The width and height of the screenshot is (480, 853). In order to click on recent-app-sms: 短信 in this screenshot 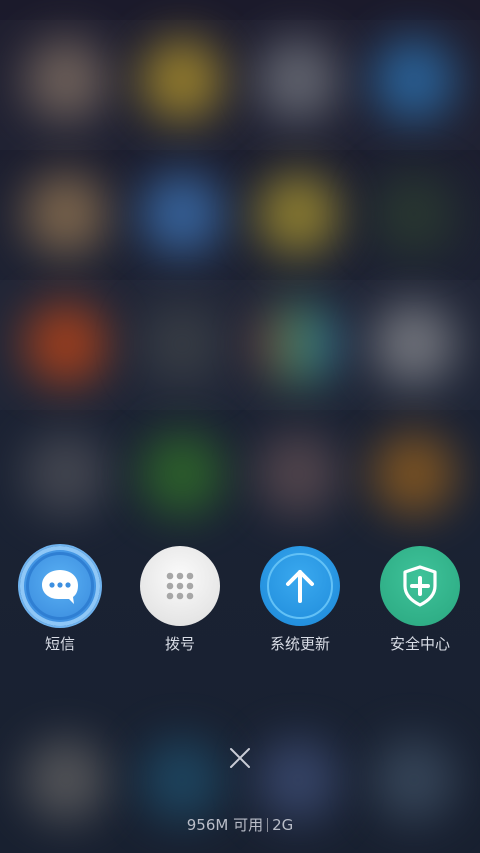, I will do `click(60, 600)`.